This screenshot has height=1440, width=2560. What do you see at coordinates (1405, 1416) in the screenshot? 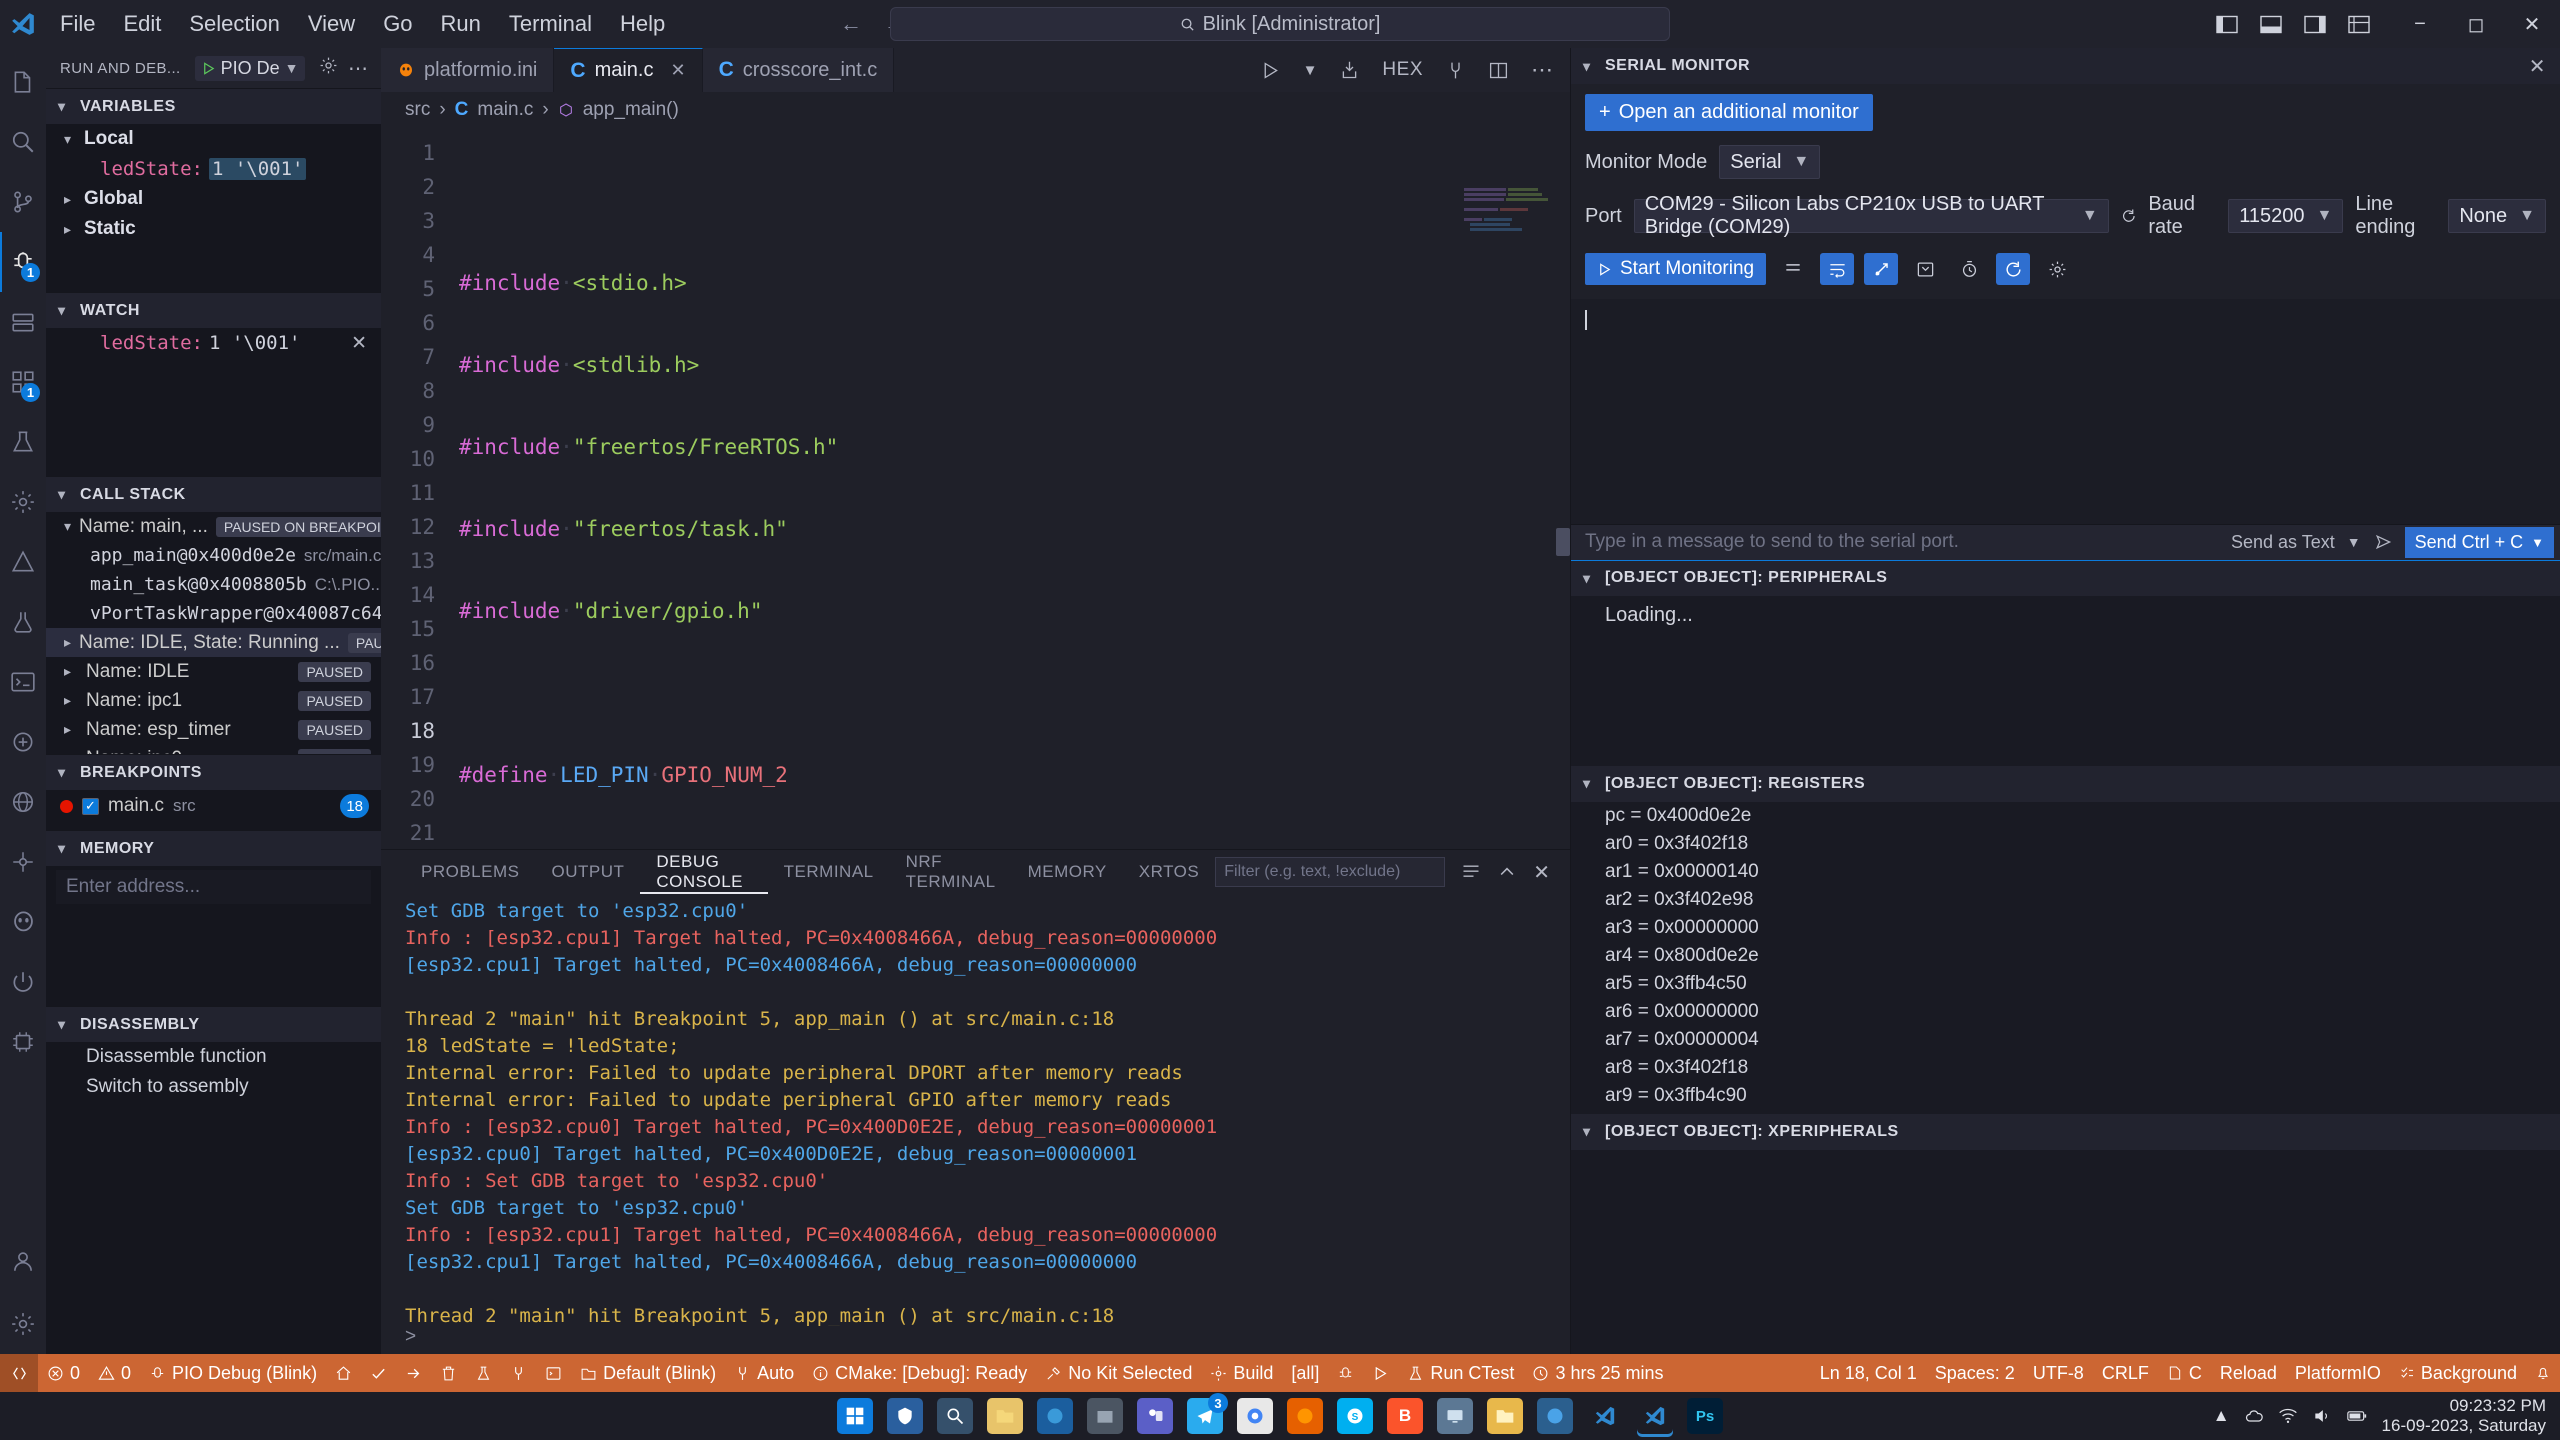
I see `brave-task-icon: B` at bounding box center [1405, 1416].